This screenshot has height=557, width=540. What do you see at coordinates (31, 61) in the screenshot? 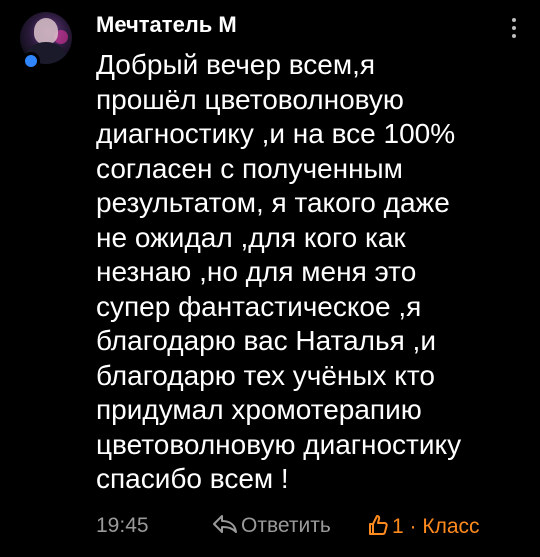
I see `online-status-dot` at bounding box center [31, 61].